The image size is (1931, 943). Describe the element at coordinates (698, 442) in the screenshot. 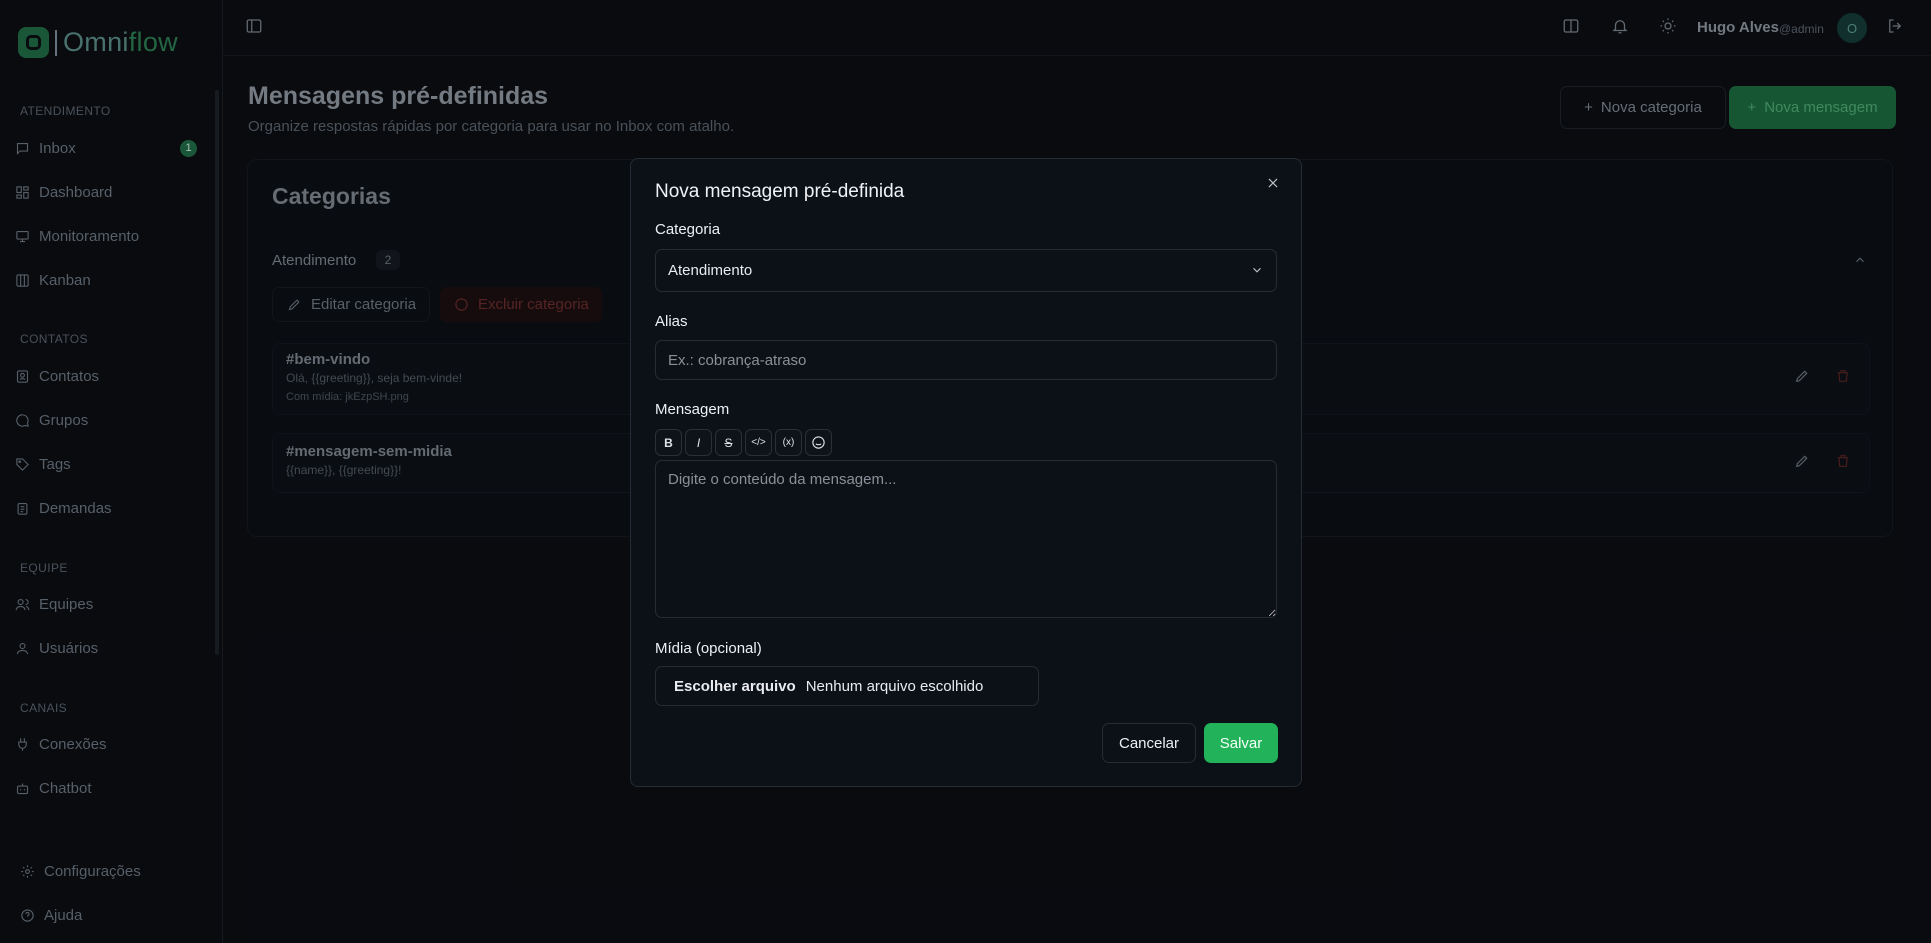

I see `italic-button: I` at that location.